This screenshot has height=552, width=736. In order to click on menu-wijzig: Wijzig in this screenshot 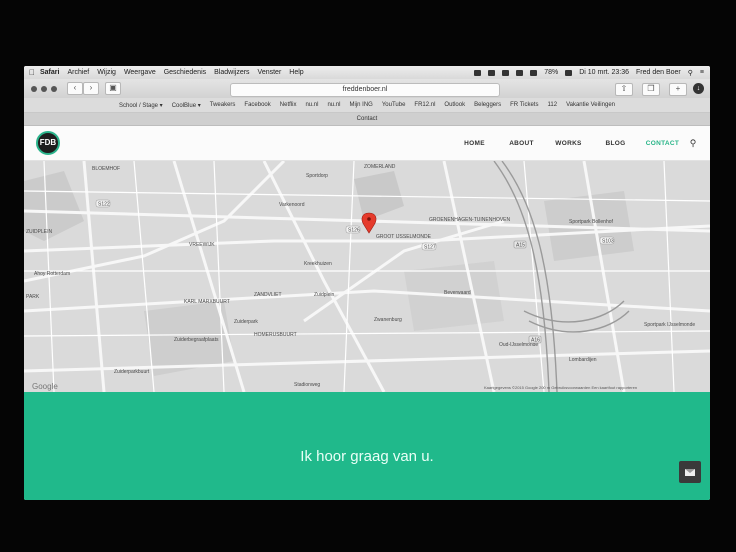, I will do `click(106, 72)`.